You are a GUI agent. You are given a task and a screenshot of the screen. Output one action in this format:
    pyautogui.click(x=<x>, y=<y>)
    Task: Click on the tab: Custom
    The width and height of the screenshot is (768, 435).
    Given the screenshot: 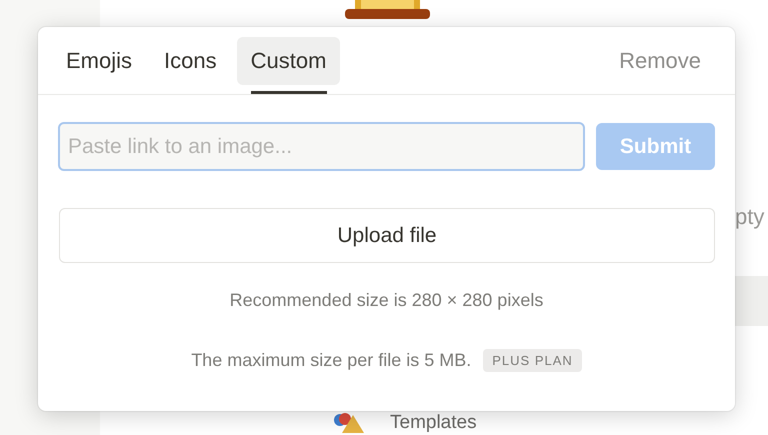 What is the action you would take?
    pyautogui.click(x=288, y=60)
    